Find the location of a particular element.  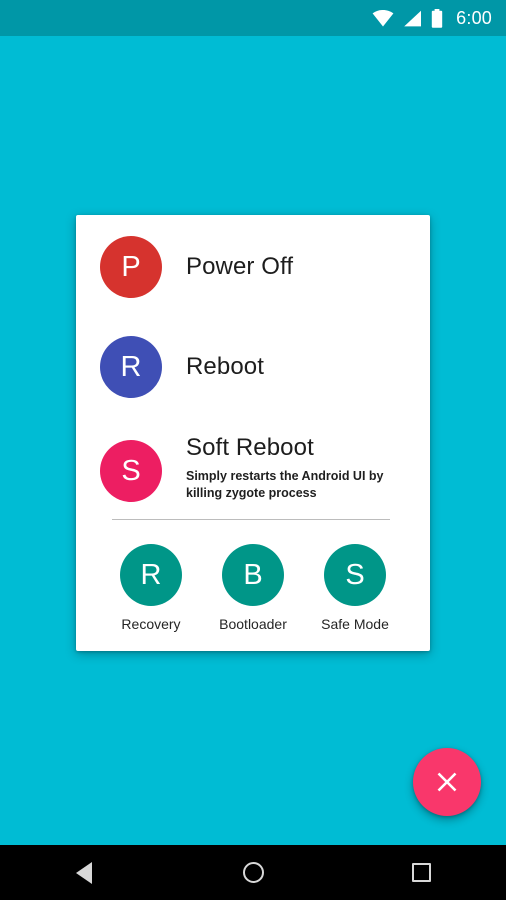

bootloader-initial: B is located at coordinates (253, 574).